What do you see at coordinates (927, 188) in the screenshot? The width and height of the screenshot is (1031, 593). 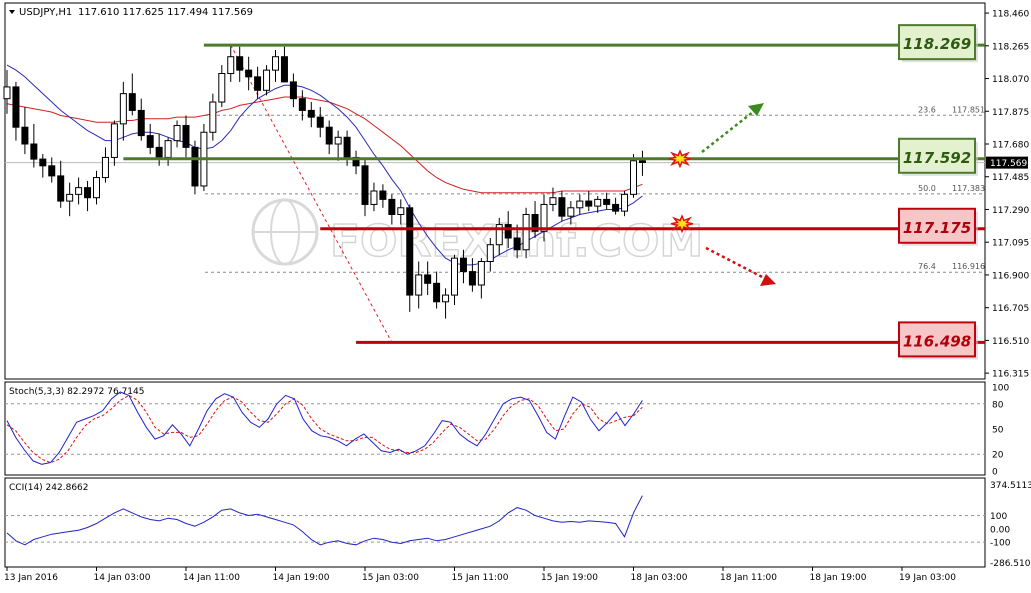 I see `fib-level-label: 50.0` at bounding box center [927, 188].